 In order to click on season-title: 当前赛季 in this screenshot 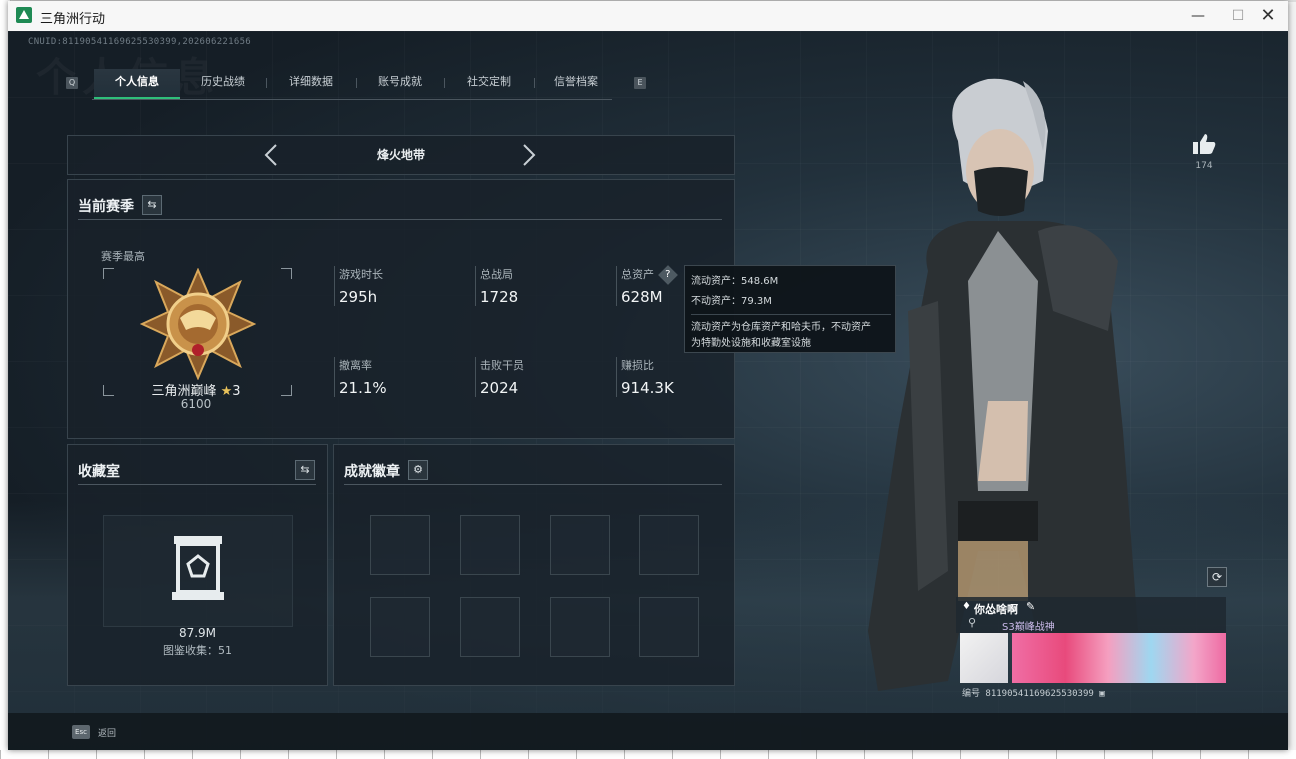, I will do `click(106, 207)`.